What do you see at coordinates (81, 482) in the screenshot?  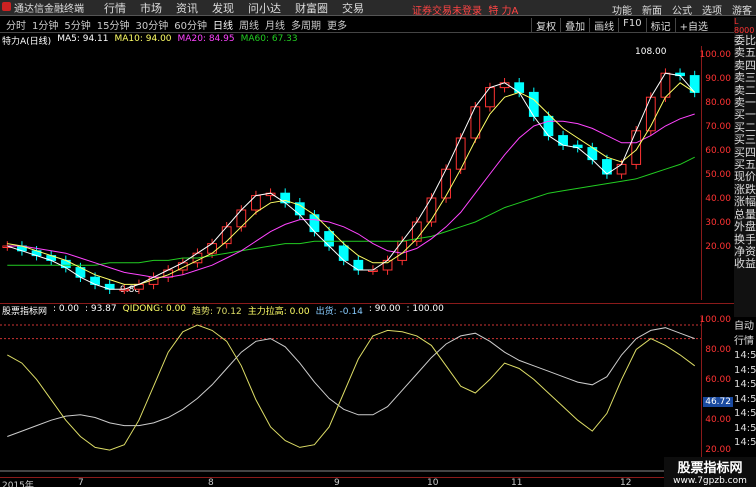 I see `date-label: 7` at bounding box center [81, 482].